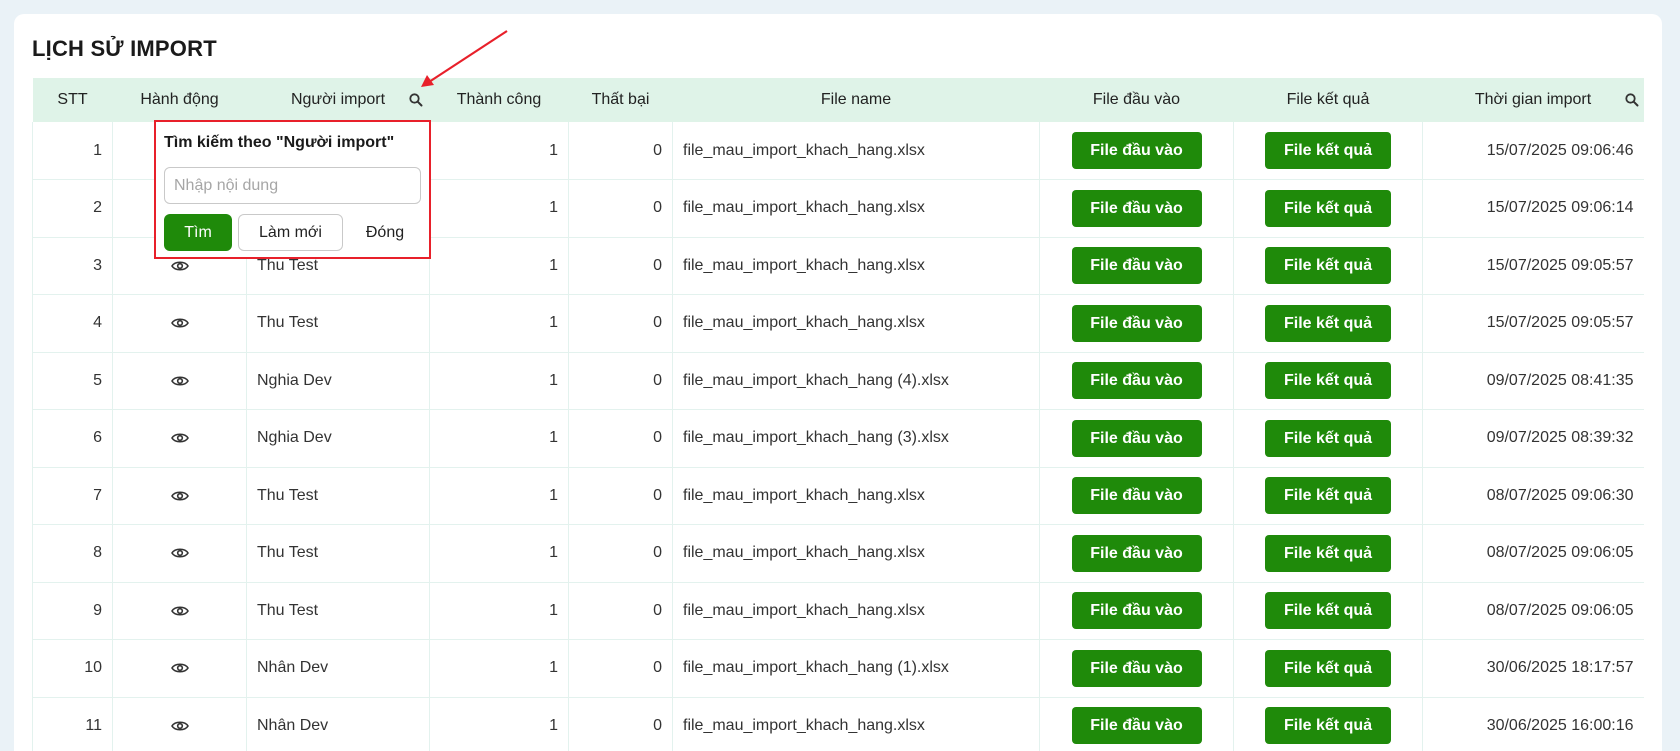 The width and height of the screenshot is (1680, 751). What do you see at coordinates (385, 232) in the screenshot?
I see `close-button: Đóng` at bounding box center [385, 232].